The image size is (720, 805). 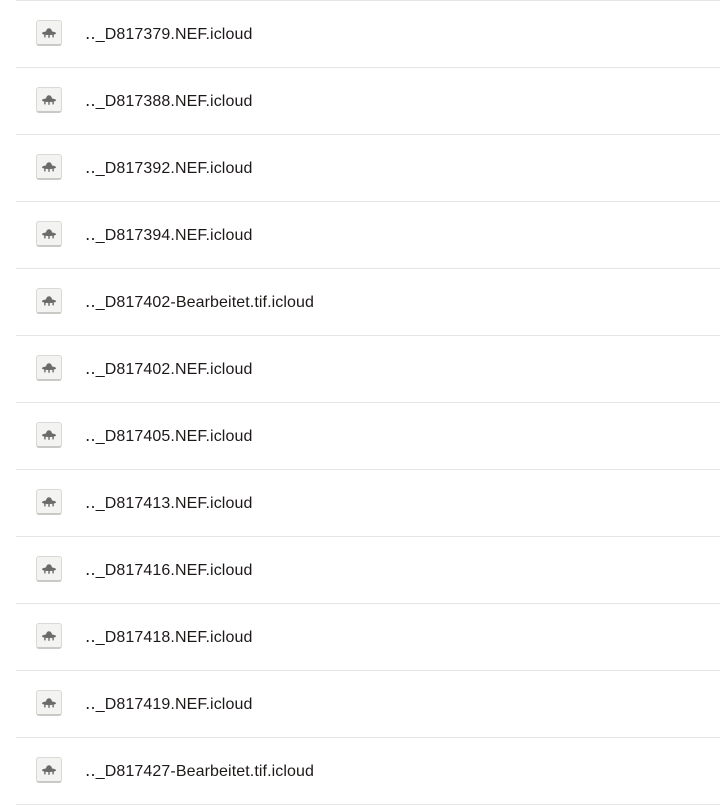 What do you see at coordinates (168, 503) in the screenshot?
I see `file-name: ‥_D817413.NEF.icloud` at bounding box center [168, 503].